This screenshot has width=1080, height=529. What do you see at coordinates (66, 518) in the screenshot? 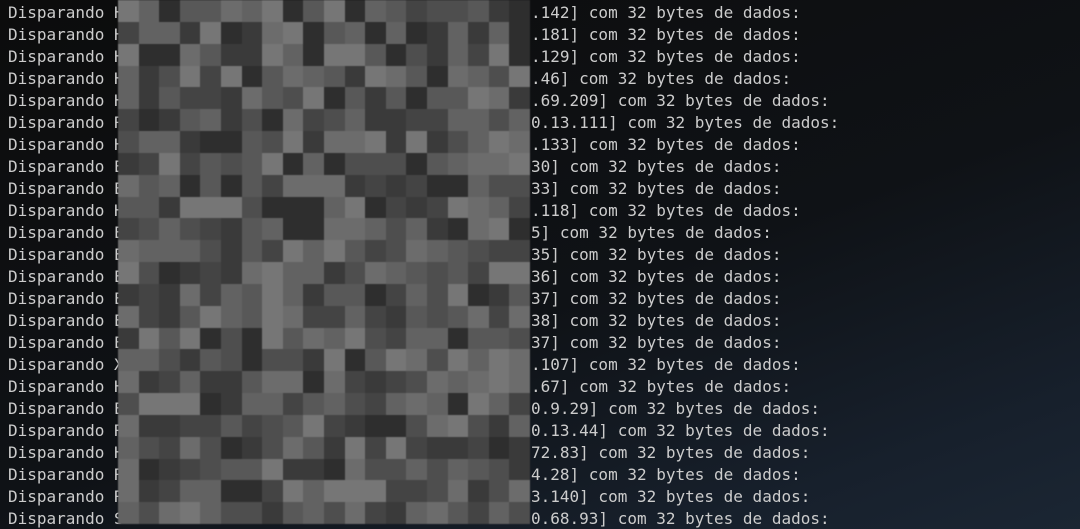
I see `line-prefix: Disparando S` at bounding box center [66, 518].